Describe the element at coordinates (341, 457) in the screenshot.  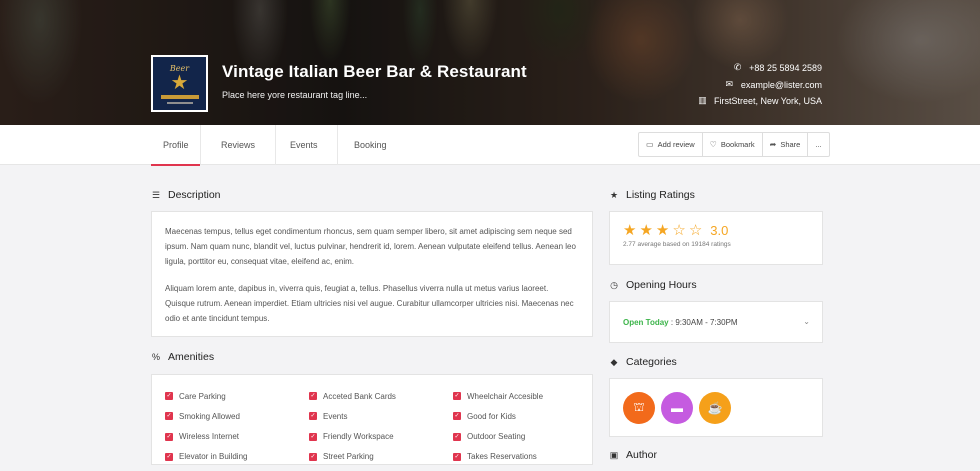
I see `amenity-item: ✓ Street Parking` at that location.